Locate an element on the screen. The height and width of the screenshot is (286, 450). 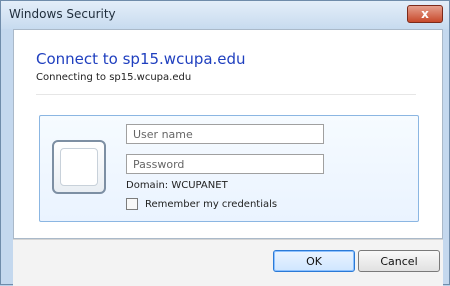
divider is located at coordinates (226, 94).